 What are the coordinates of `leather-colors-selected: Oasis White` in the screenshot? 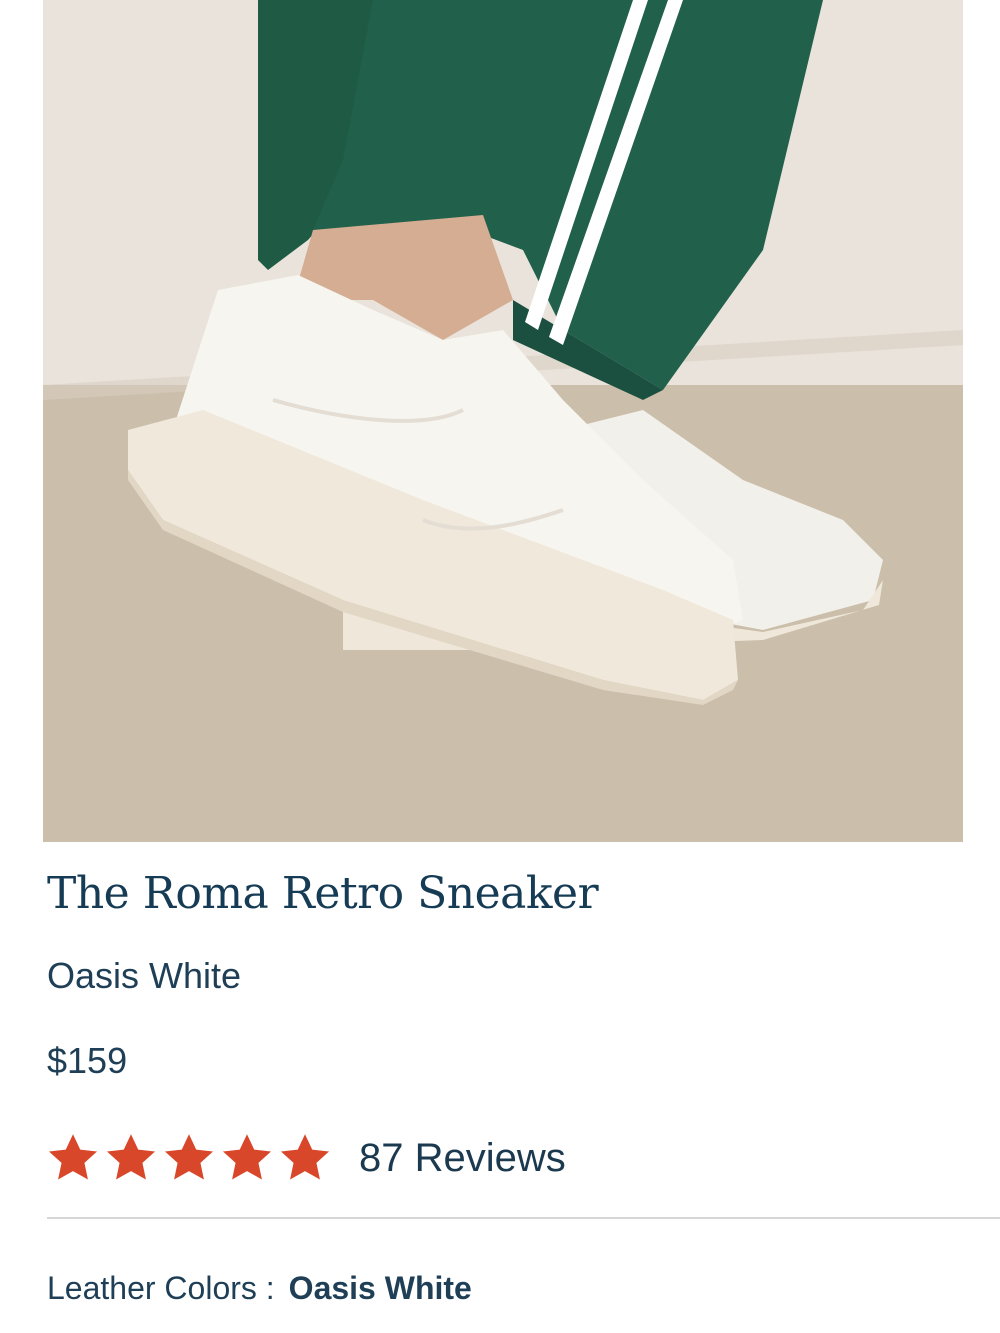 It's located at (380, 1288).